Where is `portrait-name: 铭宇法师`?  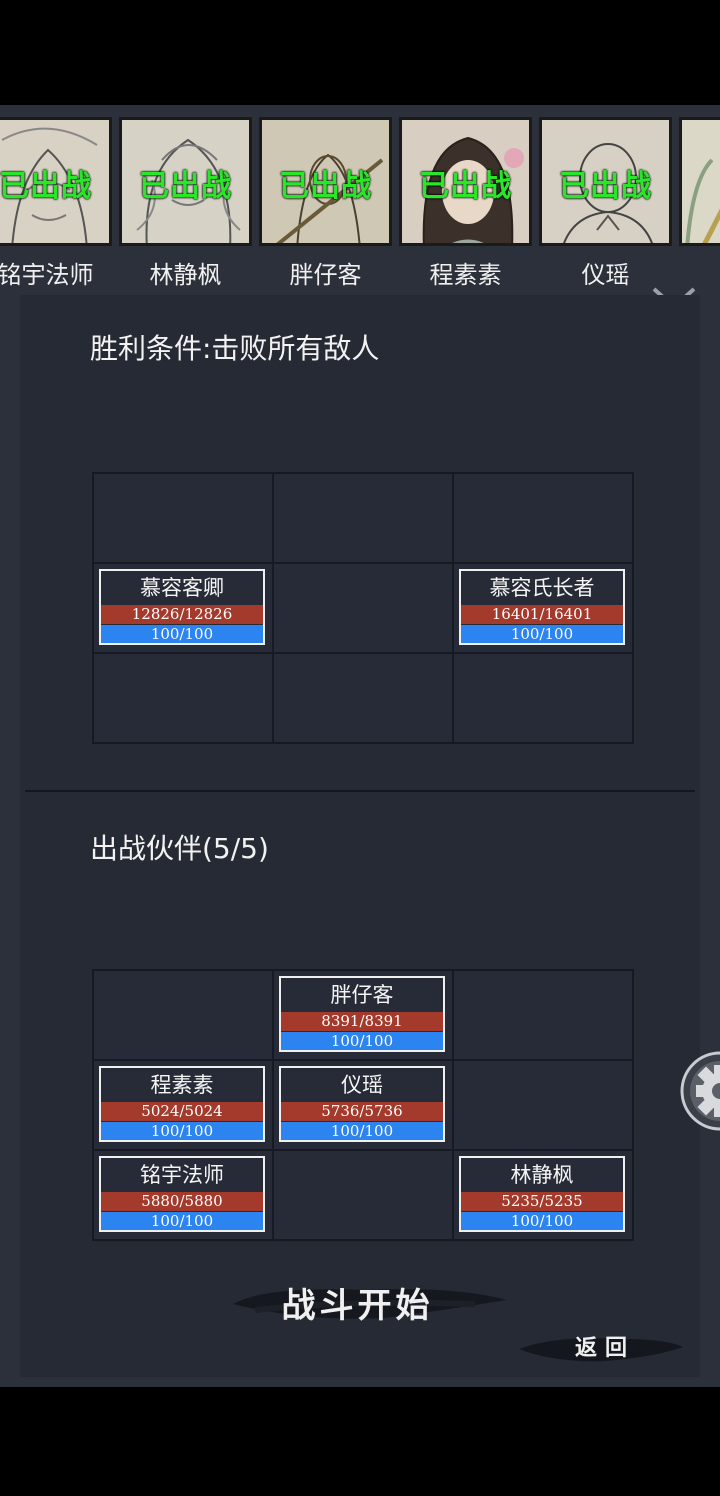
portrait-name: 铭宇法师 is located at coordinates (47, 275).